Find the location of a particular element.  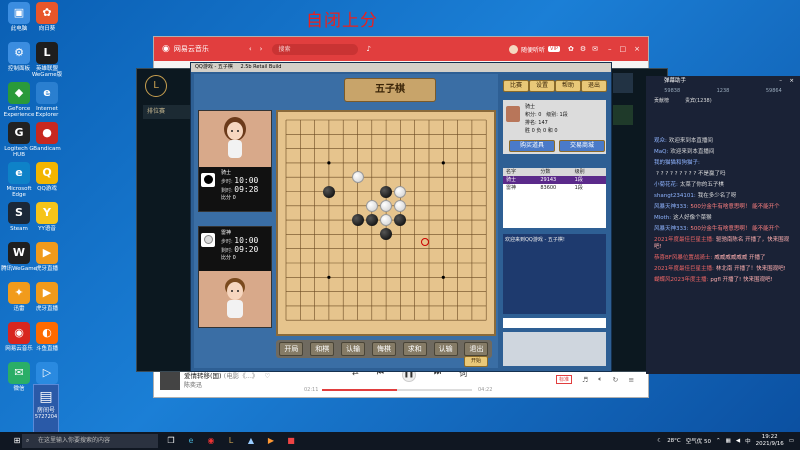

taskbar-search-input: ⌕ 在这里输入你要搜索的内容 is located at coordinates (90, 441).